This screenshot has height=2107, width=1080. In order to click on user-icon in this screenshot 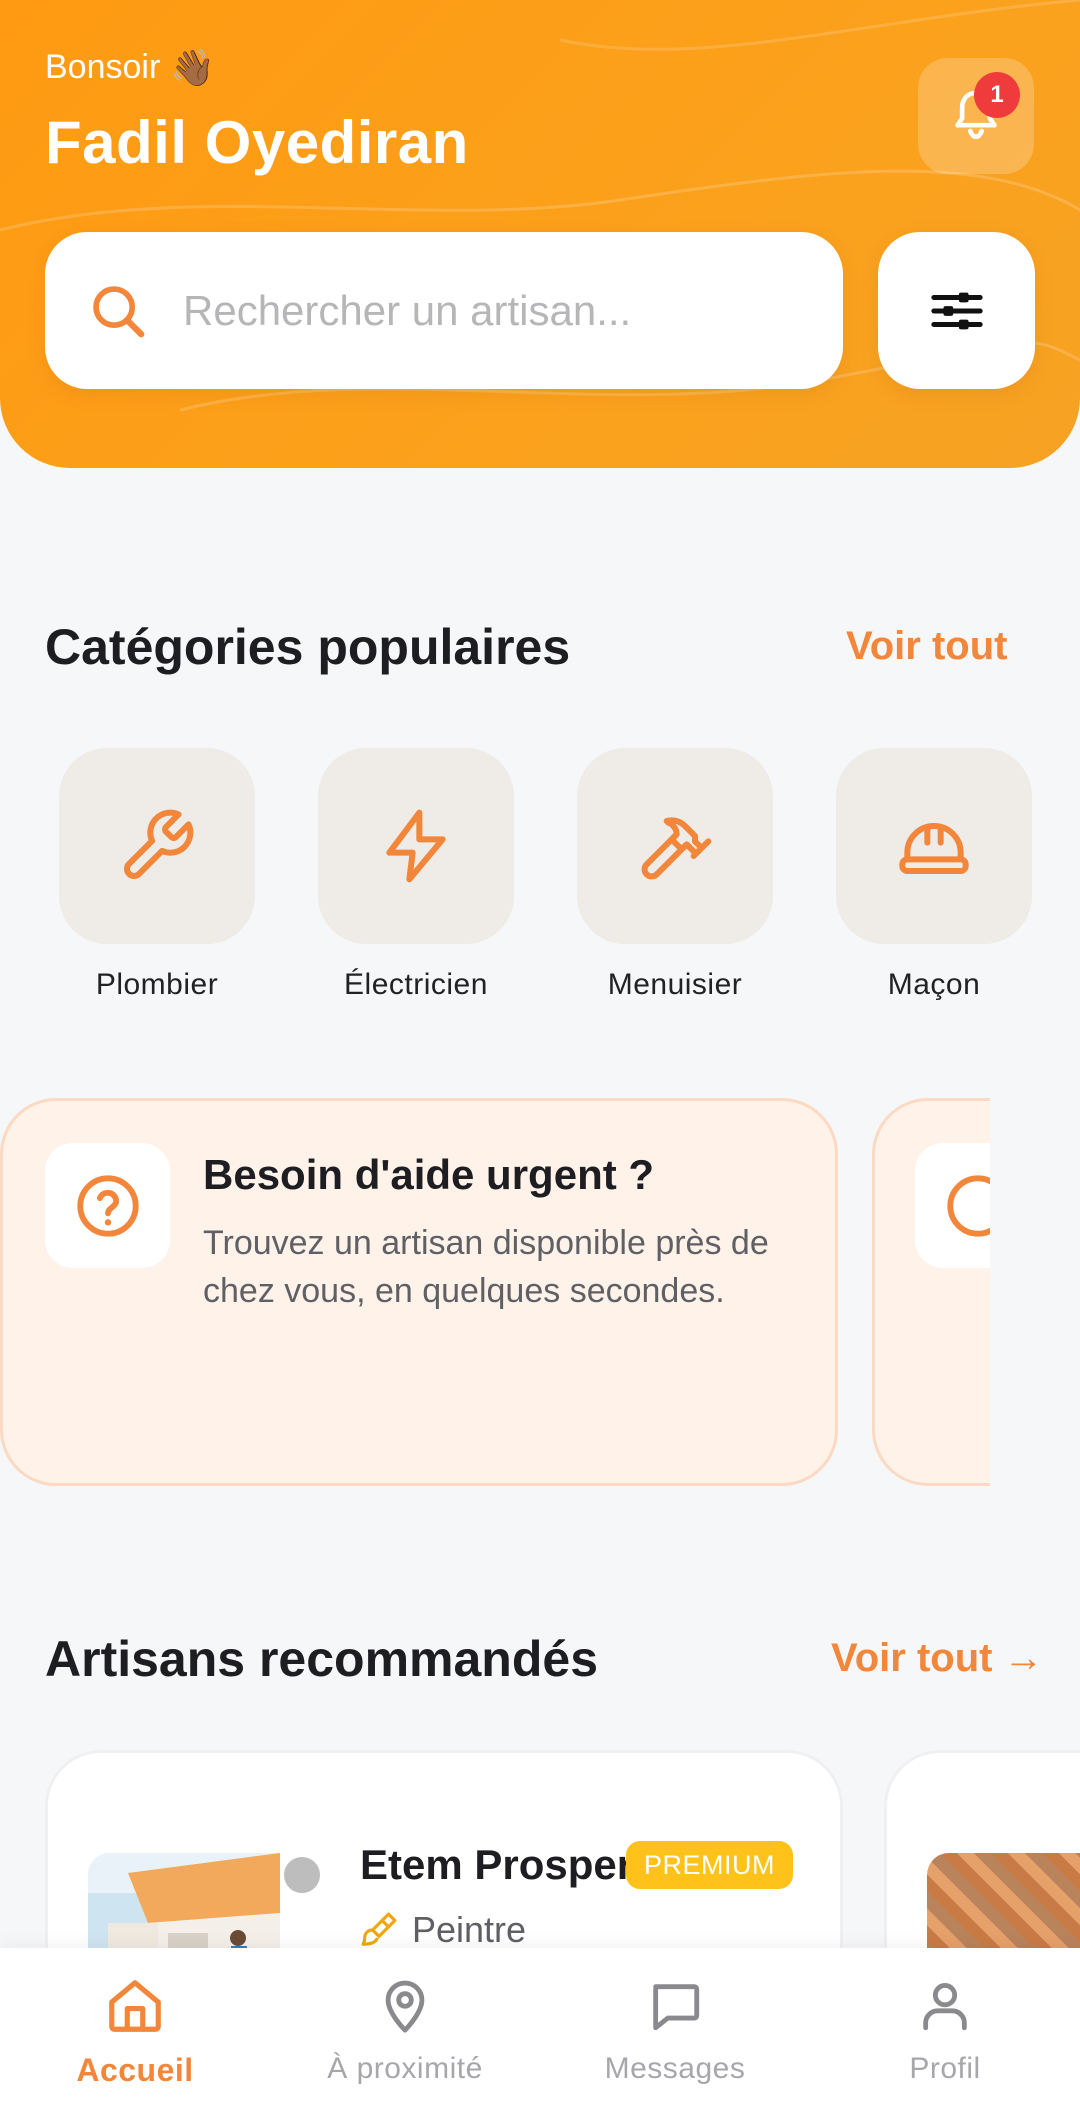, I will do `click(945, 2007)`.